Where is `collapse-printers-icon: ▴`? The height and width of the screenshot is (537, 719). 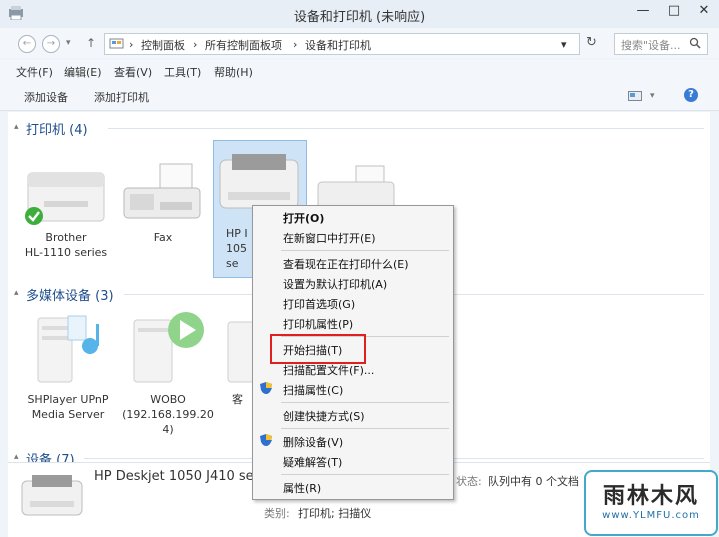 collapse-printers-icon: ▴ is located at coordinates (16, 127).